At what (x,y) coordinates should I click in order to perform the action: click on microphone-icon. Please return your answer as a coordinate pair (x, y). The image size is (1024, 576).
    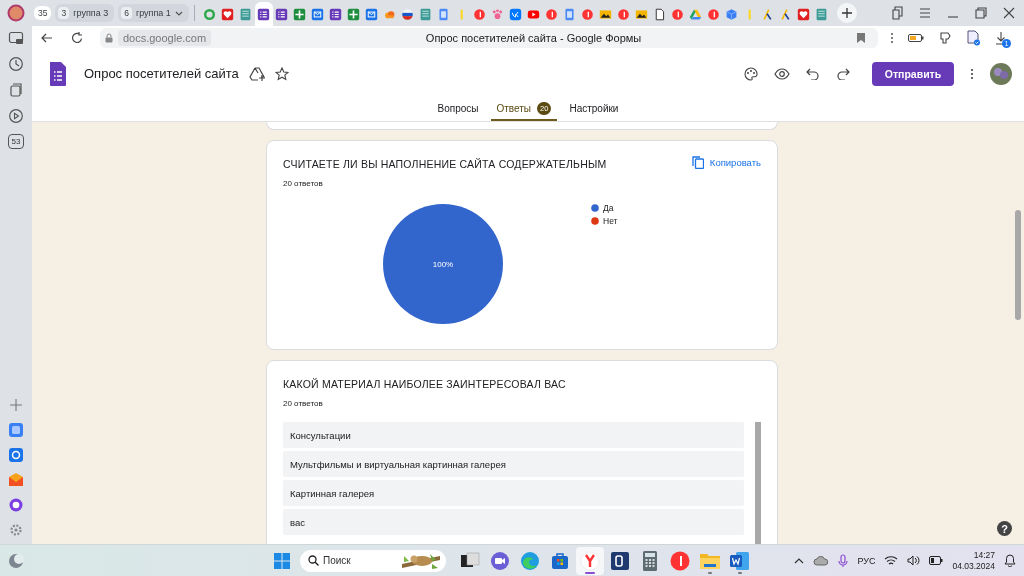
    Looking at the image, I should click on (843, 560).